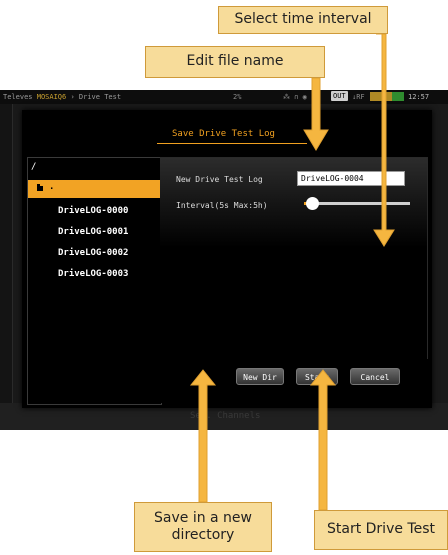  Describe the element at coordinates (237, 97) in the screenshot. I see `battery-percent: 2%` at that location.